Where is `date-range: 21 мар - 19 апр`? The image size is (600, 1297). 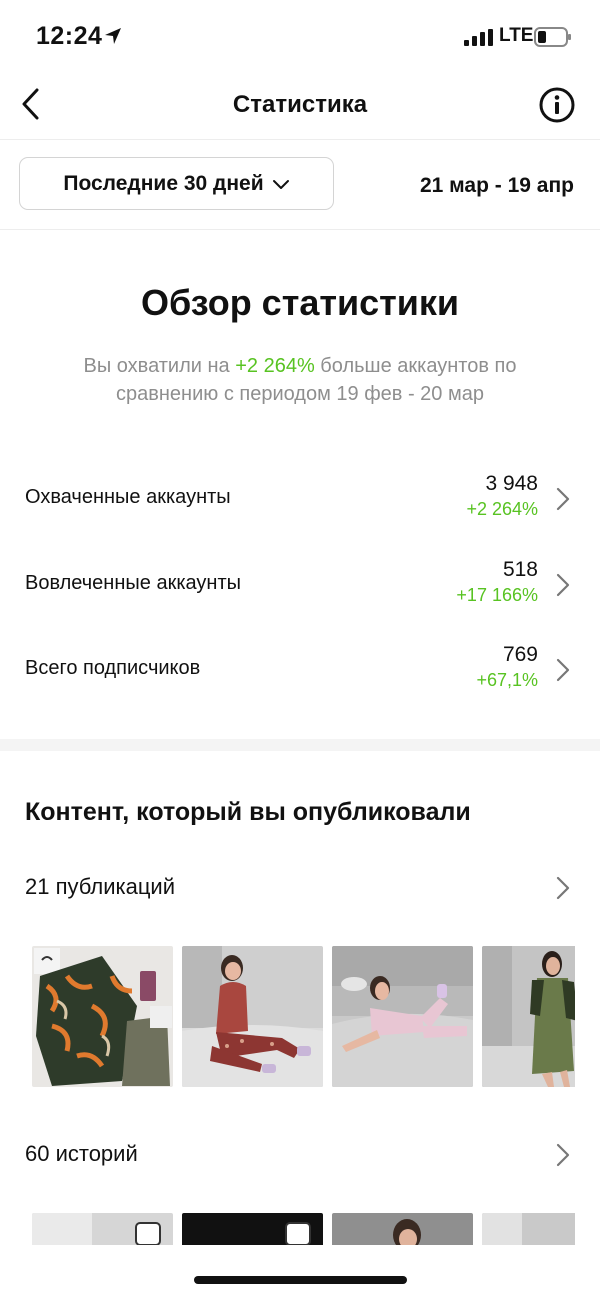 date-range: 21 мар - 19 апр is located at coordinates (496, 185).